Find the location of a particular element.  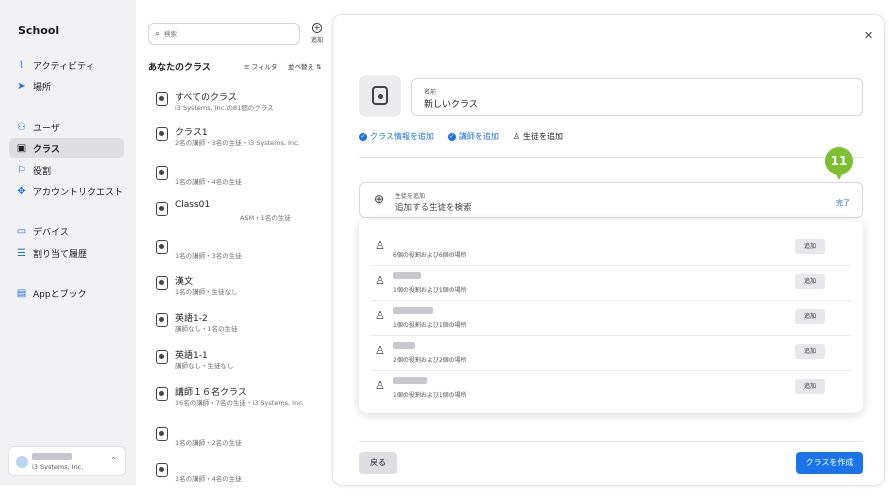

name-value: 新しいクラス is located at coordinates (451, 103).